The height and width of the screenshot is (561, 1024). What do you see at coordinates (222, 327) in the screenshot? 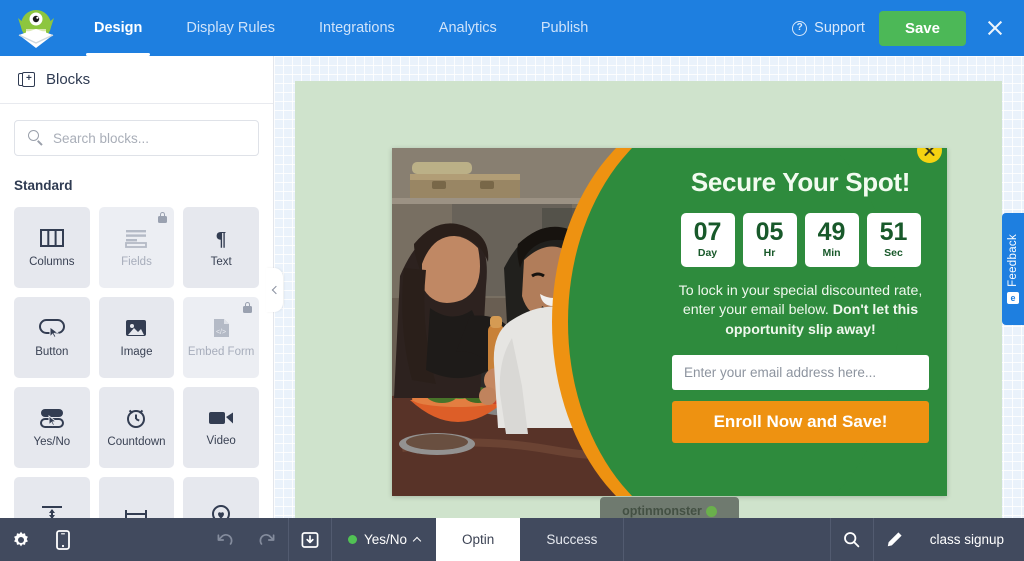
I see `embed-form-icon: </>` at bounding box center [222, 327].